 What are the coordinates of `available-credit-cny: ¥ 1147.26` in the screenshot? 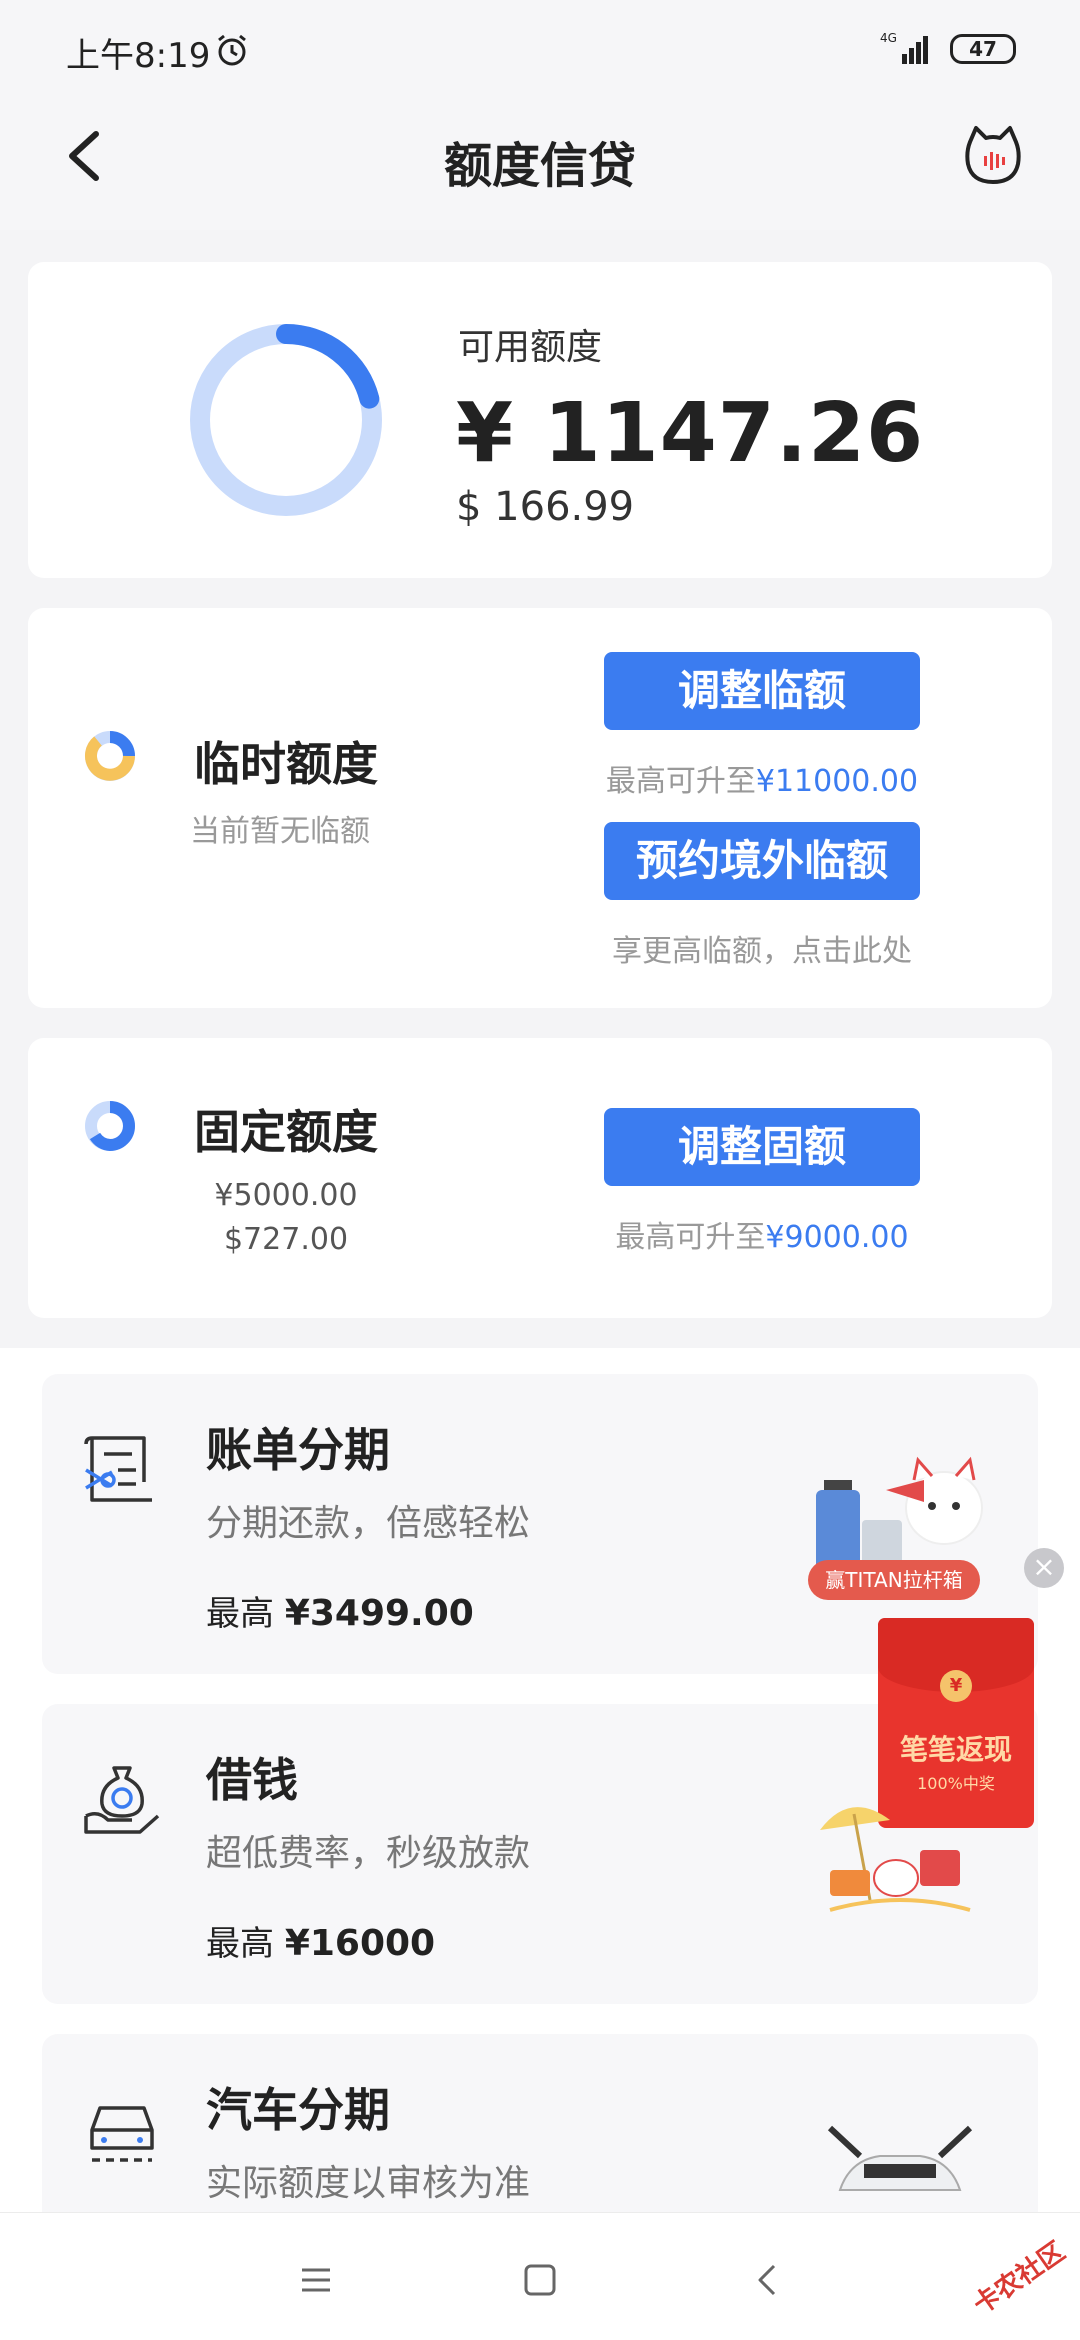 It's located at (690, 433).